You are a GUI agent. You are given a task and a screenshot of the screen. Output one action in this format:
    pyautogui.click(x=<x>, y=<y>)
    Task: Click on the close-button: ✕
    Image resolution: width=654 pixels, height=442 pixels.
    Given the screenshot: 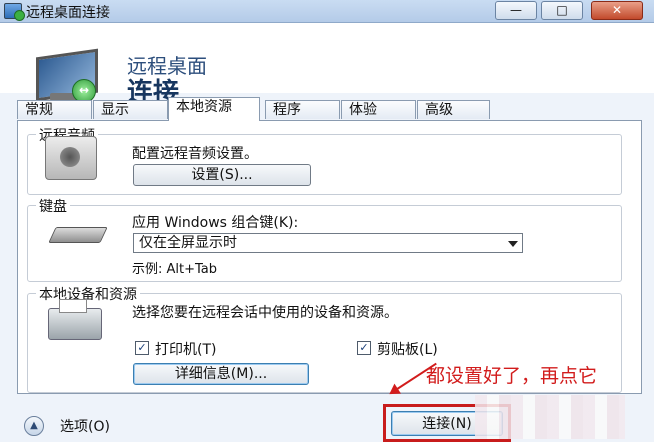 What is the action you would take?
    pyautogui.click(x=617, y=10)
    